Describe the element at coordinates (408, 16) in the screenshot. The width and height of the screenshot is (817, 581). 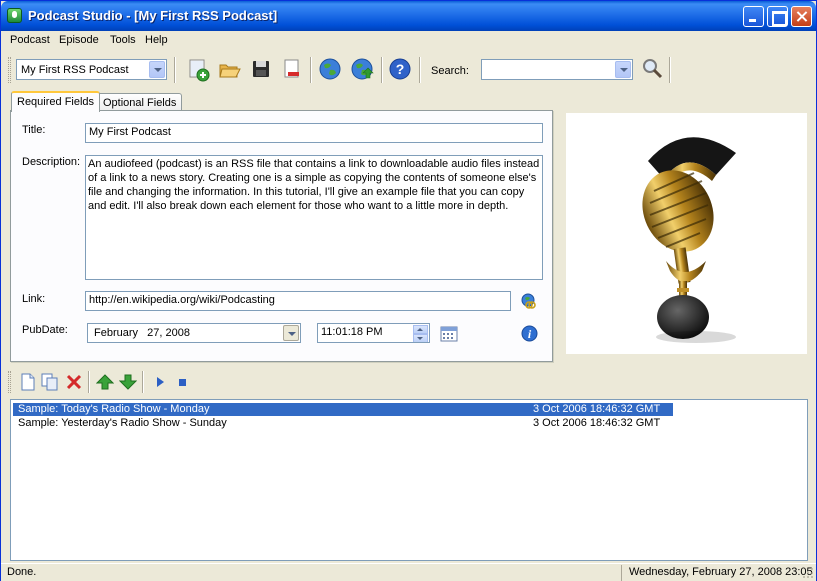
I see `title-bar: Podcast Studio - [My First RSS Podcast]` at that location.